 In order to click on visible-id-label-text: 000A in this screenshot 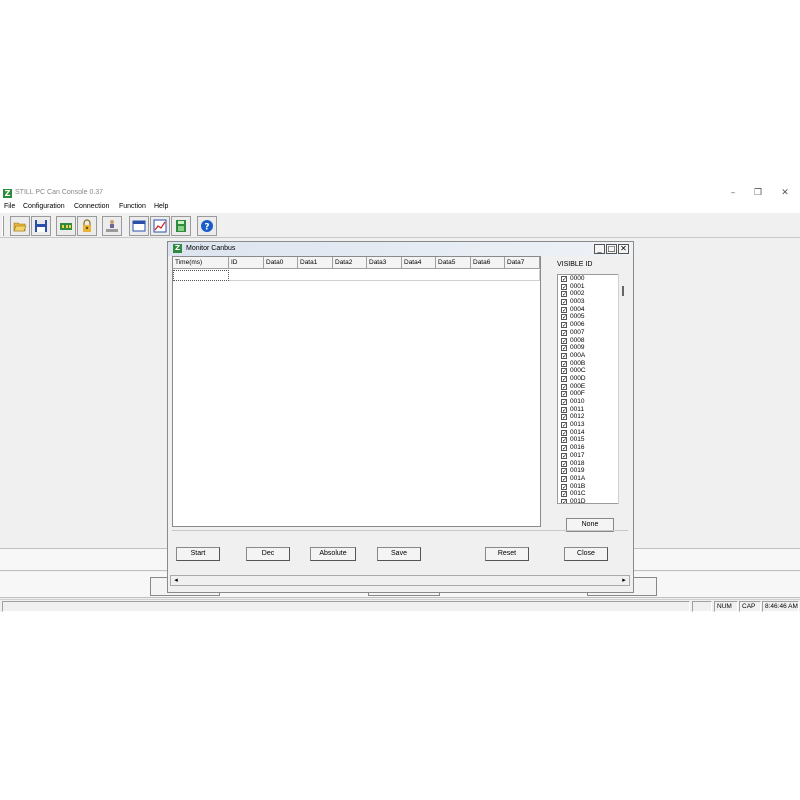, I will do `click(578, 355)`.